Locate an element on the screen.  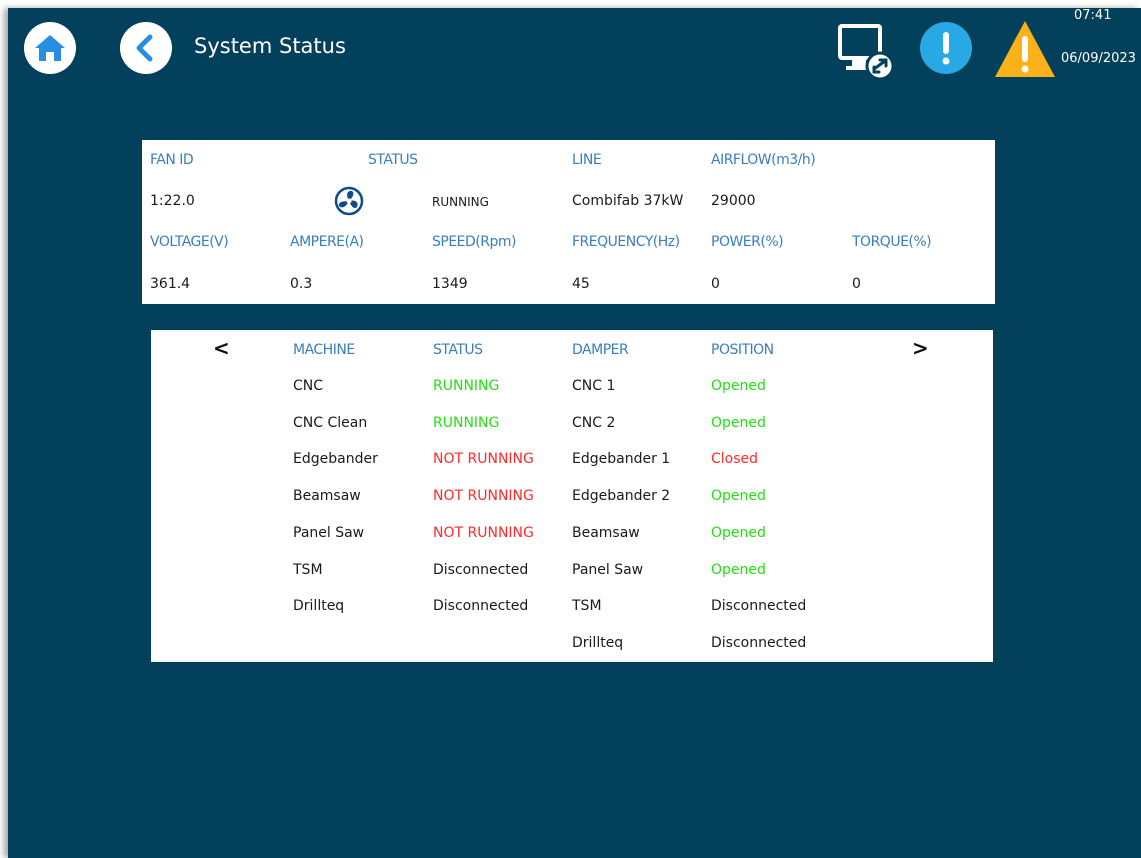
back-icon is located at coordinates (144, 48).